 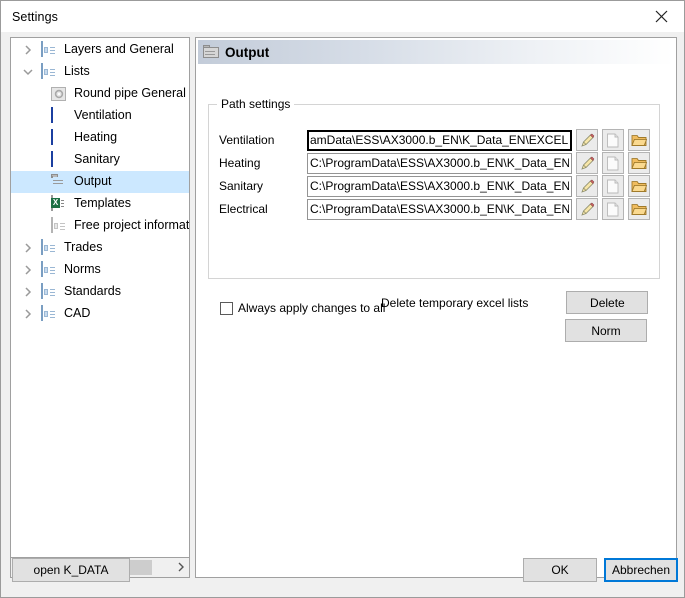 I want to click on path-field-label: Sanitary, so click(x=241, y=186).